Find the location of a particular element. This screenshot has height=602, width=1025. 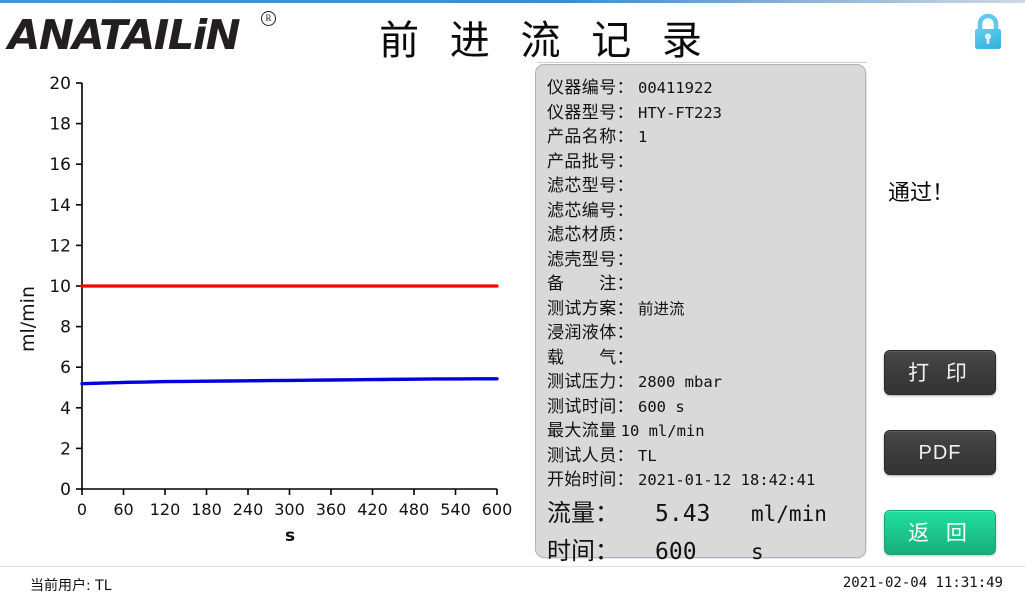

info-row: 滤壳型号： is located at coordinates (706, 257).